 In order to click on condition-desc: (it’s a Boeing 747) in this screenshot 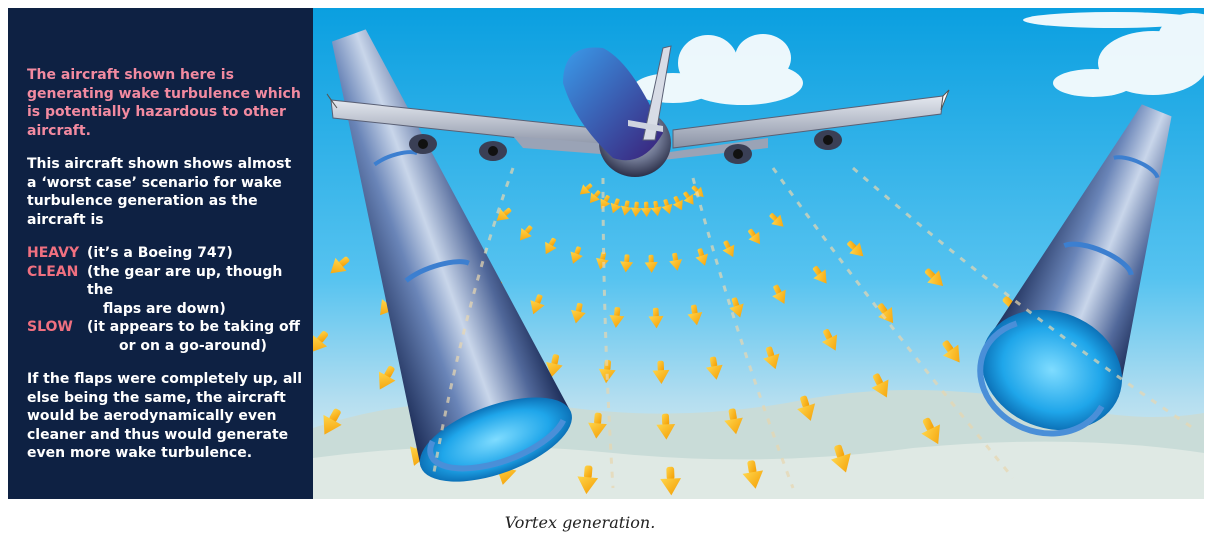, I will do `click(160, 253)`.